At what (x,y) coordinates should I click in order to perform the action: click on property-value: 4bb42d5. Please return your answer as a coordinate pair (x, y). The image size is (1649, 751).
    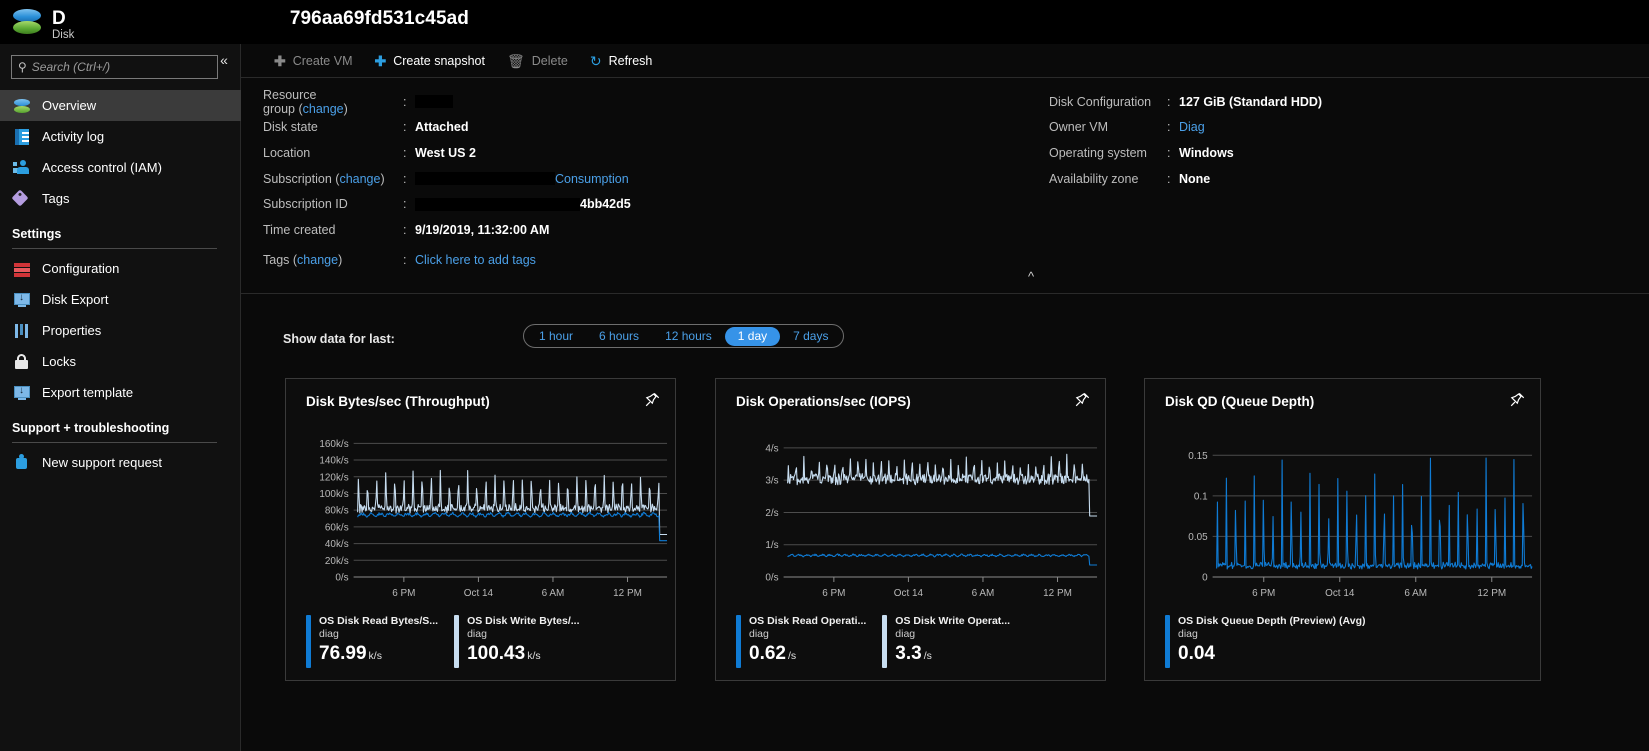
    Looking at the image, I should click on (605, 204).